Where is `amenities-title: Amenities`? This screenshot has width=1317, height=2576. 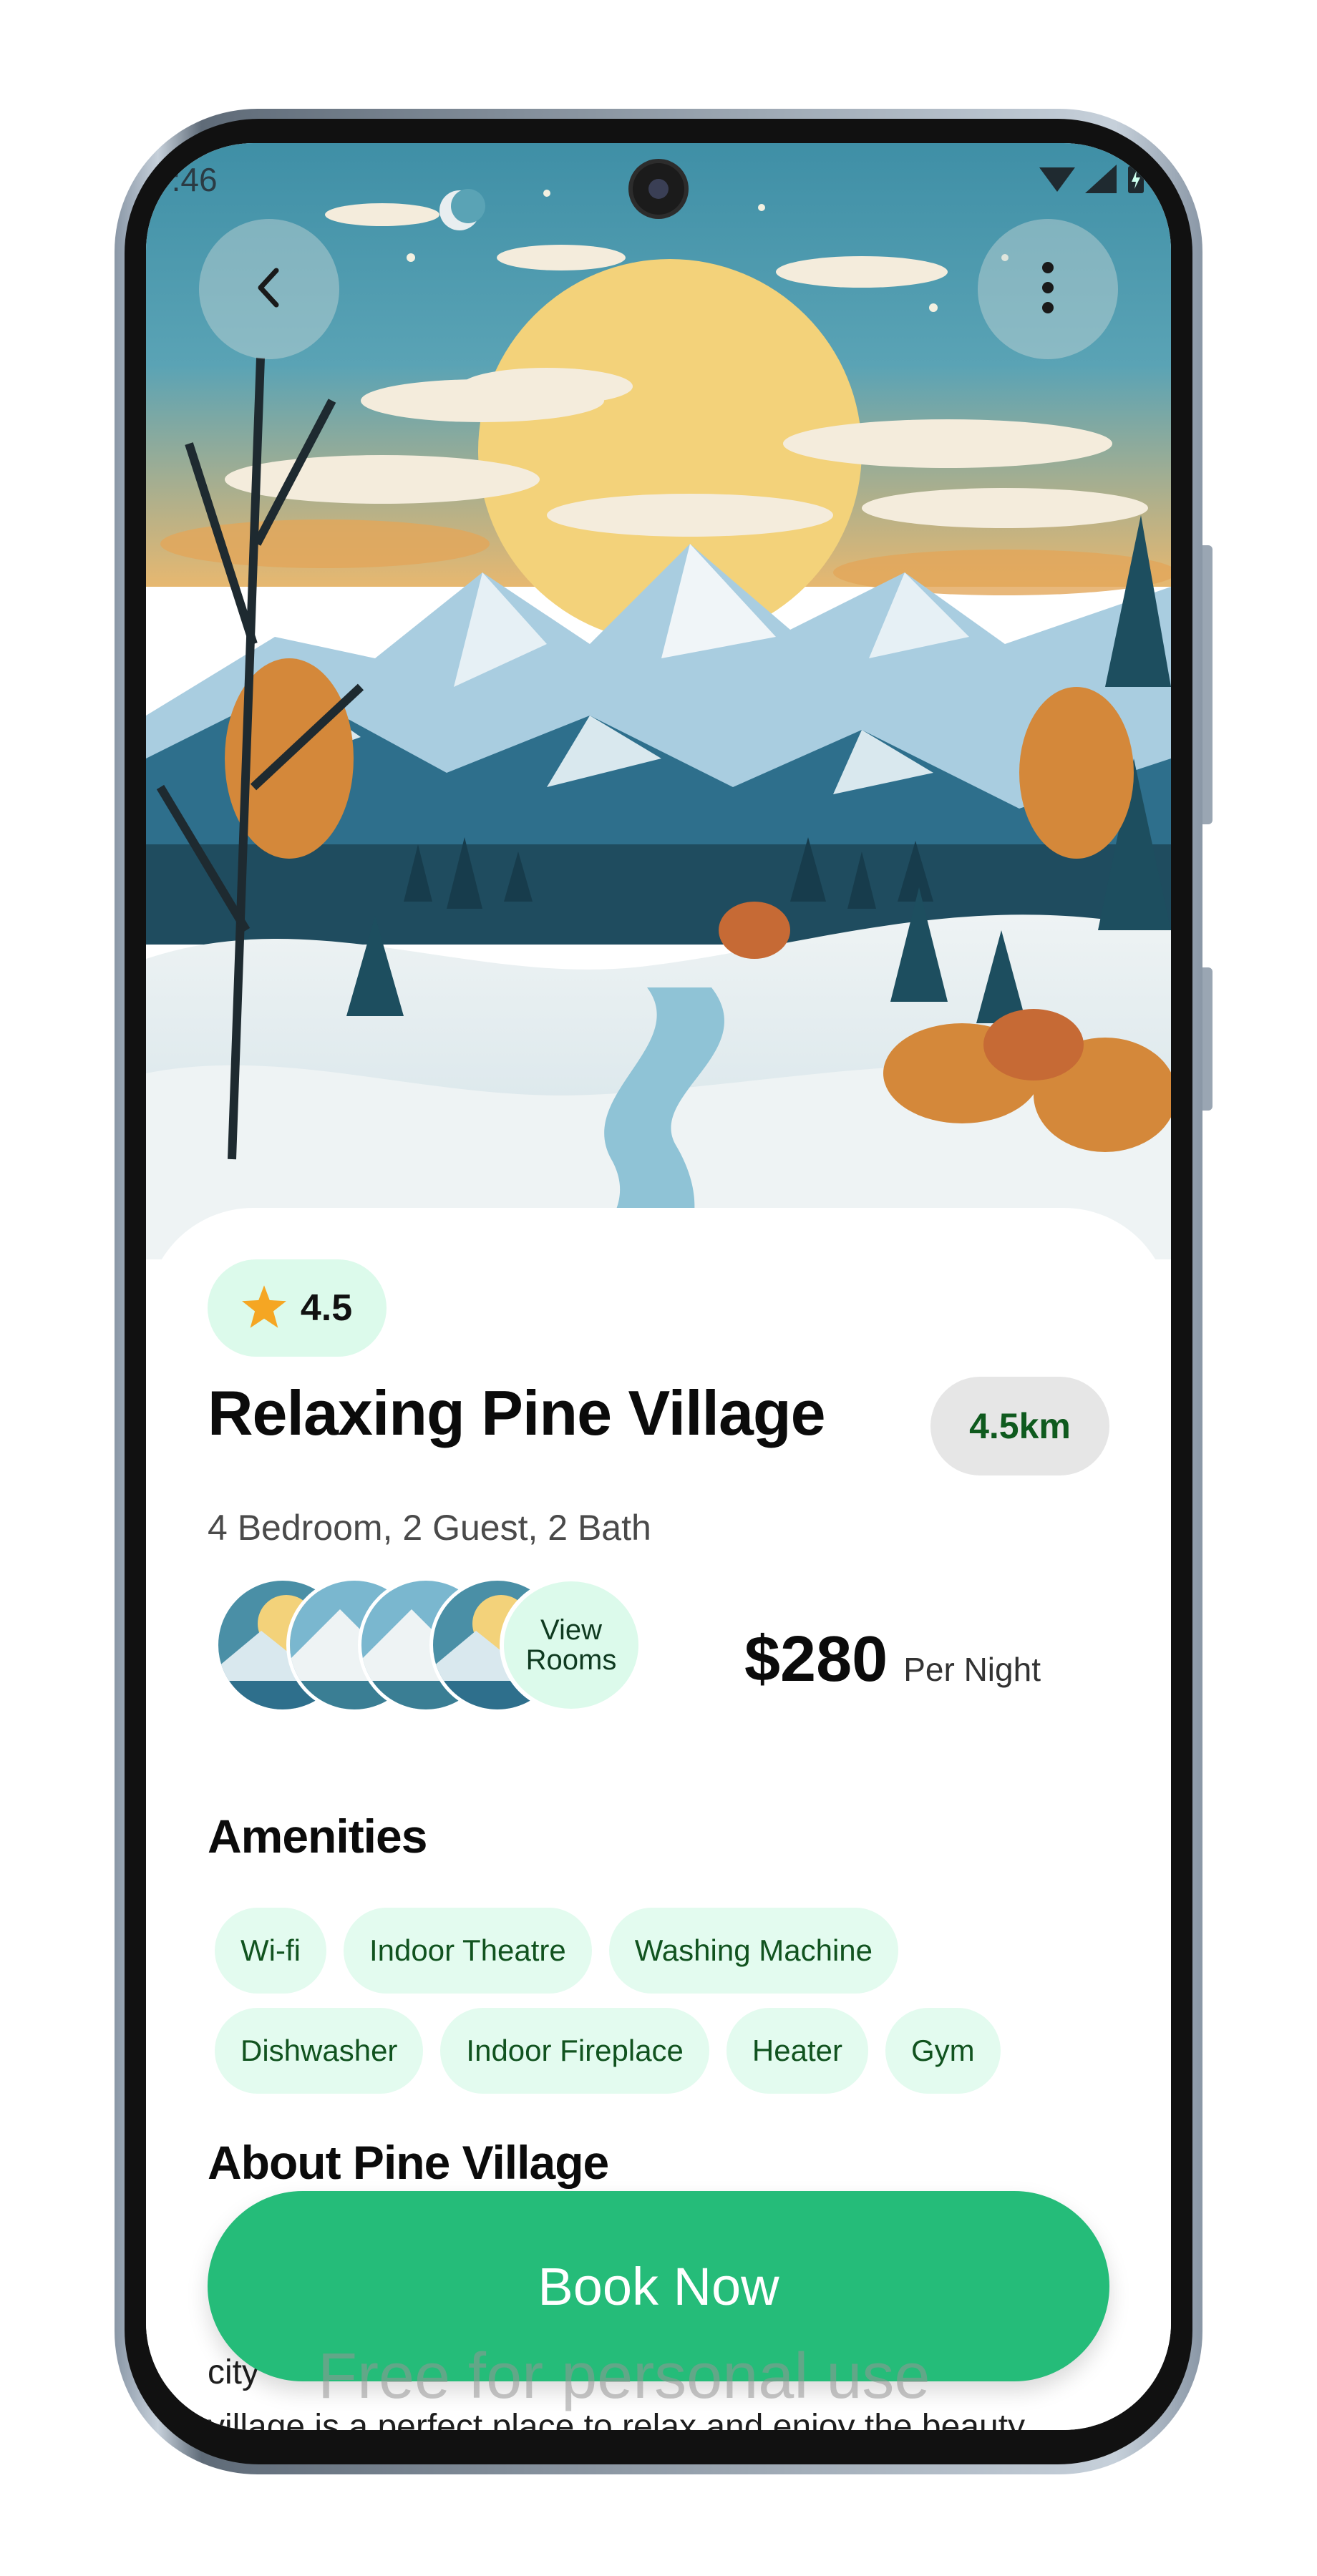 amenities-title: Amenities is located at coordinates (317, 1836).